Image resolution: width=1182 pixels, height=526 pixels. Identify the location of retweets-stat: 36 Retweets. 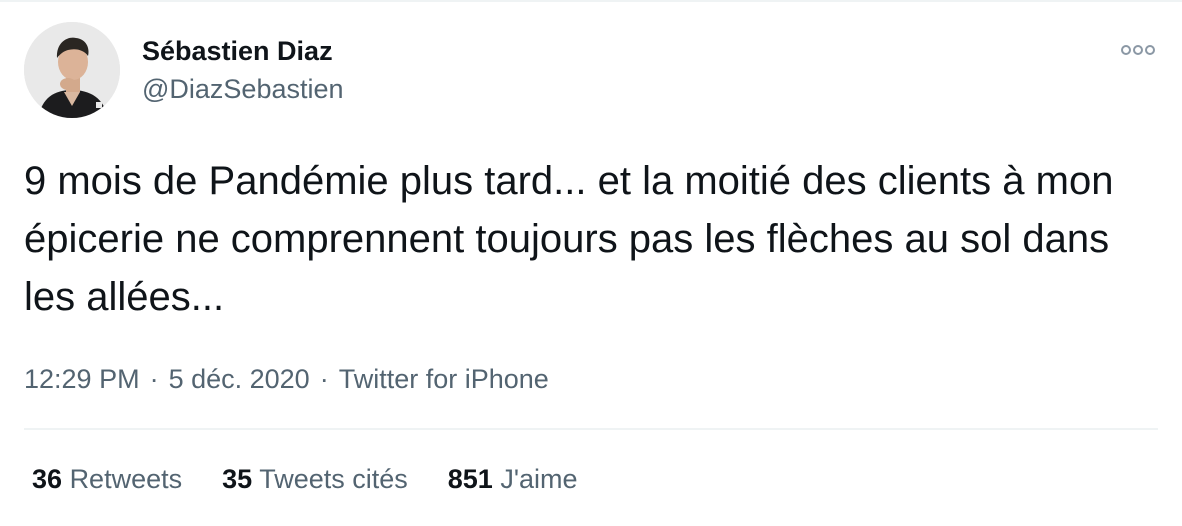
(107, 479).